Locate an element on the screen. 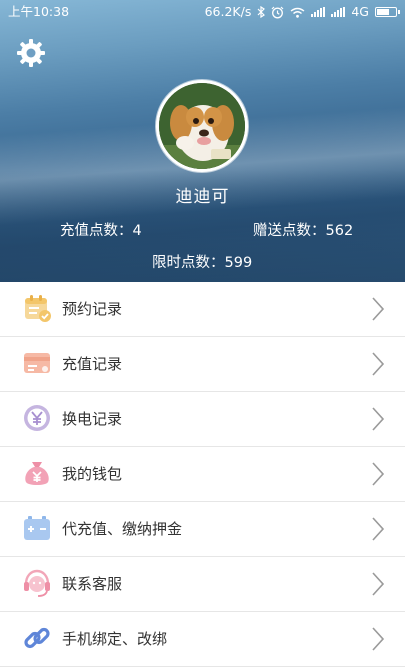  username: 迪迪可 is located at coordinates (202, 197).